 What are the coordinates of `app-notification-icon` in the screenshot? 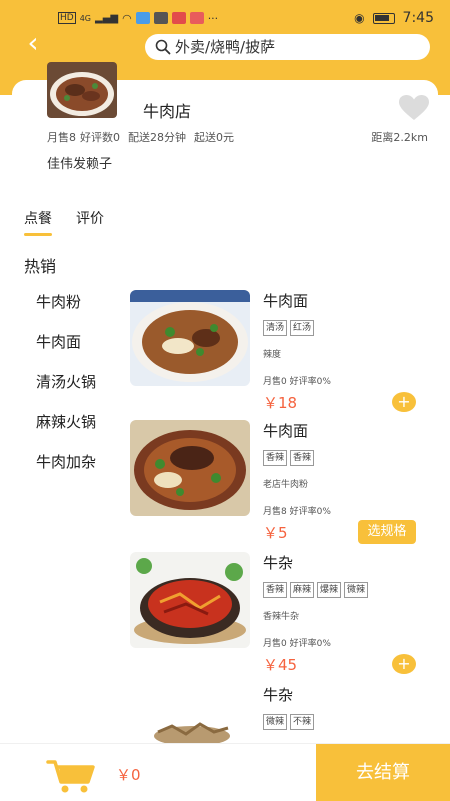 It's located at (142, 18).